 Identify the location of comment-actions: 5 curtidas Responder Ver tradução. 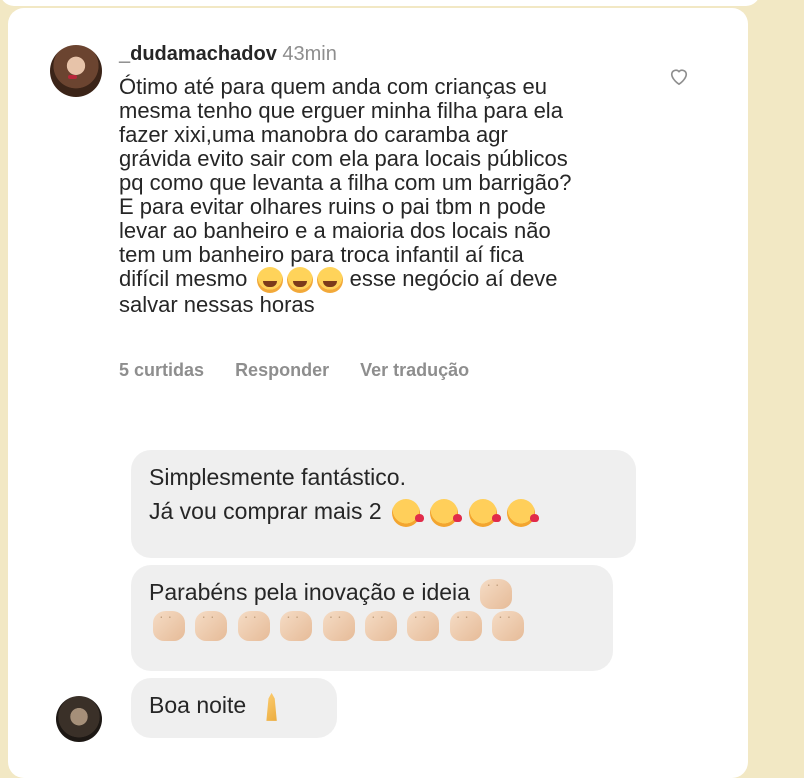
(307, 370).